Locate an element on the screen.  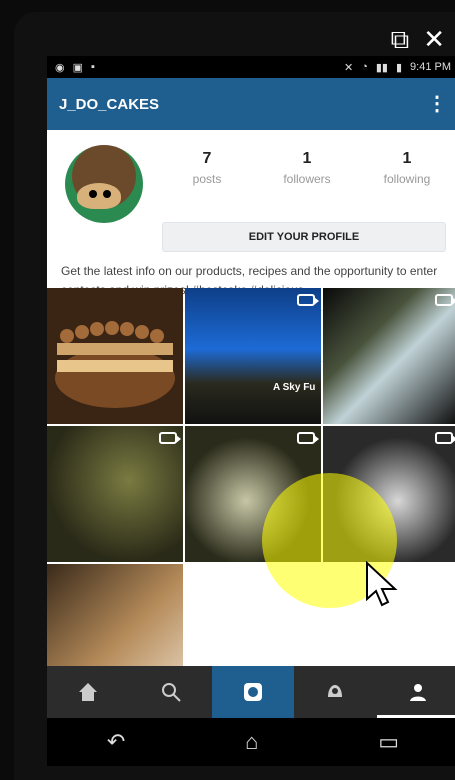
search-icon is located at coordinates (171, 692).